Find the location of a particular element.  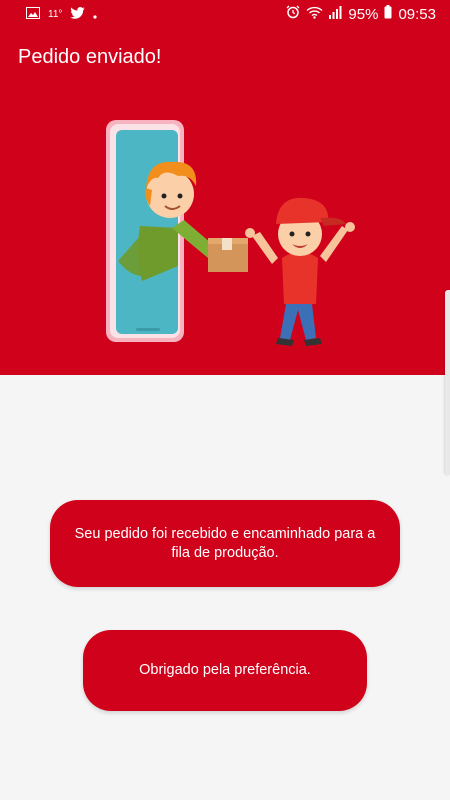

page-title: Pedido enviado! is located at coordinates (90, 57).